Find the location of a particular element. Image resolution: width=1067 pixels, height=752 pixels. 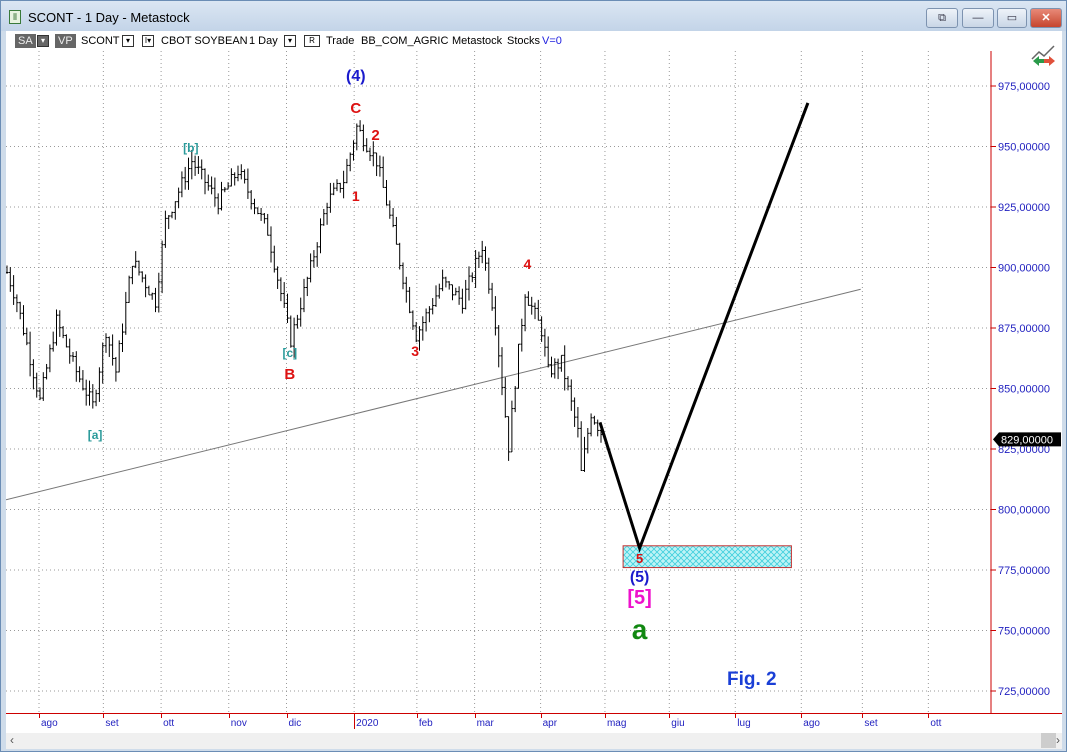

wave-label: B is located at coordinates (290, 375).